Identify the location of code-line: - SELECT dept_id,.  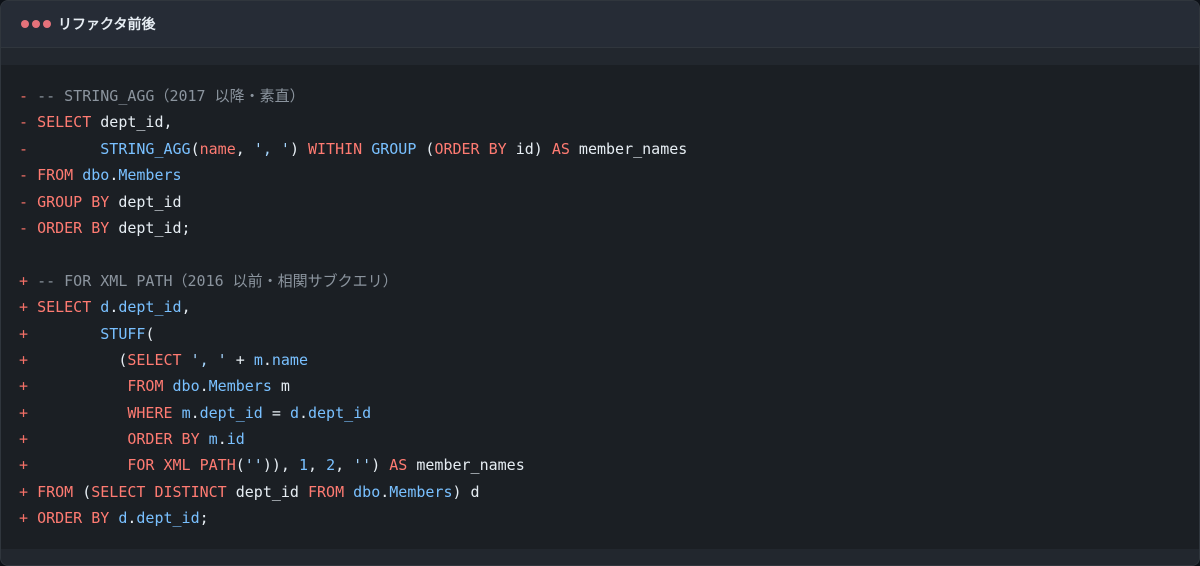
(353, 122).